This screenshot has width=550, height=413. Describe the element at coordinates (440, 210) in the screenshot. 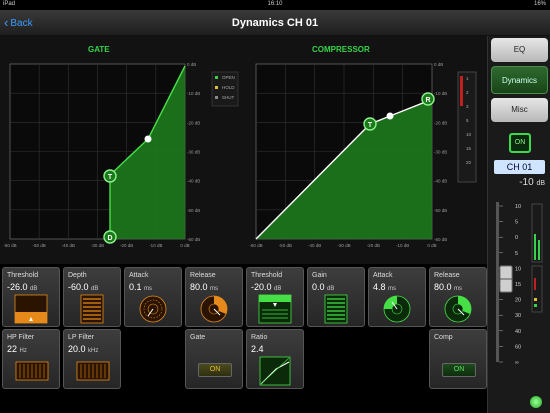

I see `comp-y-tick-label: -50 dB` at that location.